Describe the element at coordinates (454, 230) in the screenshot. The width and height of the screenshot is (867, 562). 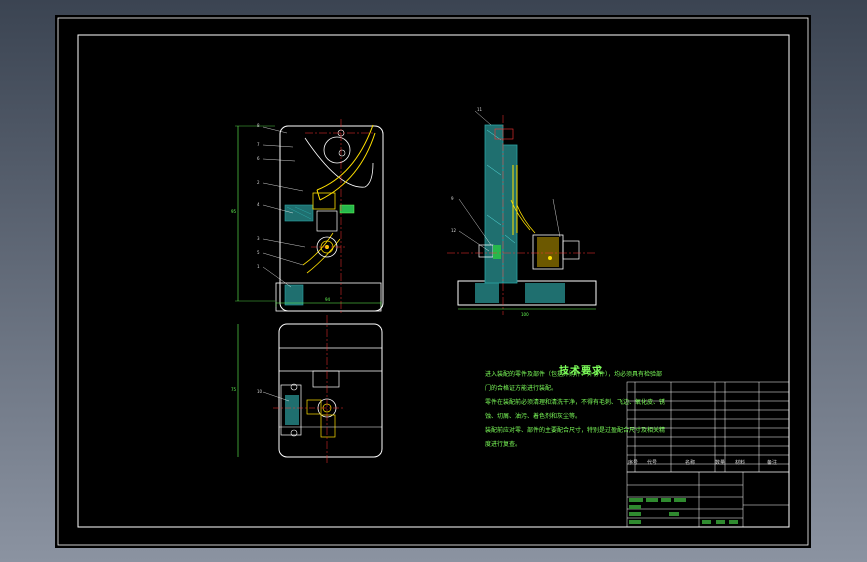
I see `part-label-12: 12` at that location.